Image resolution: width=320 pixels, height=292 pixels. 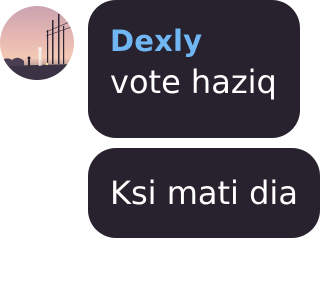 I want to click on avatar-photo-icon, so click(x=37, y=43).